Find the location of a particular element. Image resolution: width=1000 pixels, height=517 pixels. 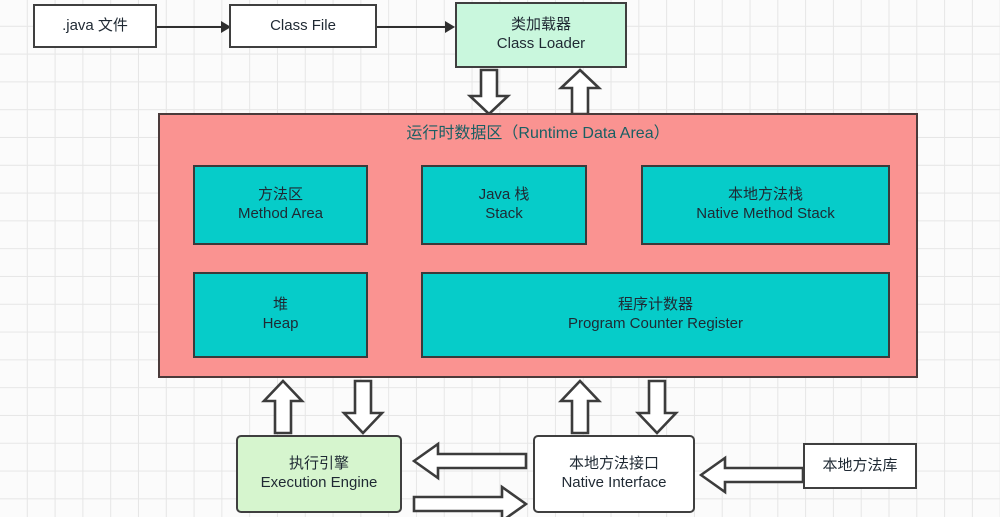

connector-runtime-to-class-loader-up is located at coordinates (580, 92).